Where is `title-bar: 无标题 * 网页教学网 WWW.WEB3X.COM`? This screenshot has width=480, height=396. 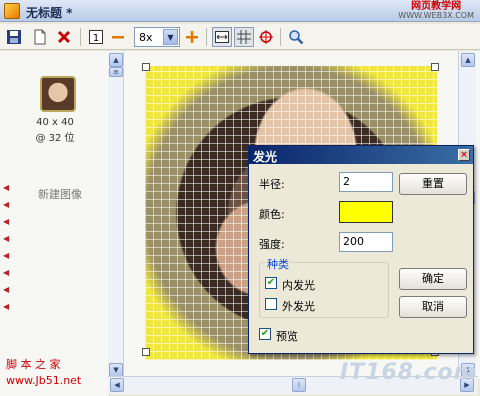
title-bar: 无标题 * 网页教学网 WWW.WEB3X.COM is located at coordinates (240, 11).